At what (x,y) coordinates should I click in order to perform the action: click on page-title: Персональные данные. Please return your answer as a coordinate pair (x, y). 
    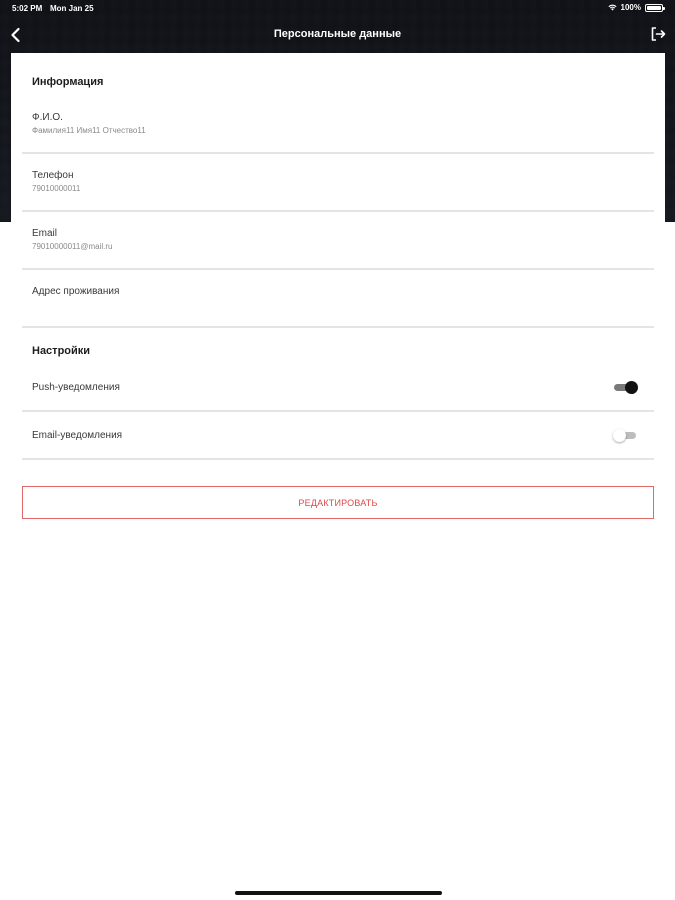
    Looking at the image, I should click on (337, 34).